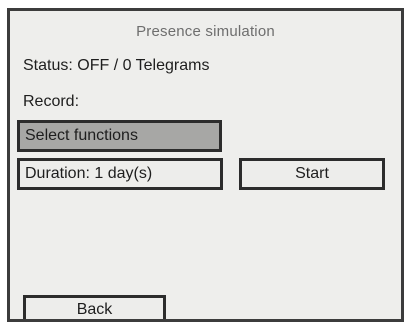  I want to click on record-label: Record:, so click(51, 101).